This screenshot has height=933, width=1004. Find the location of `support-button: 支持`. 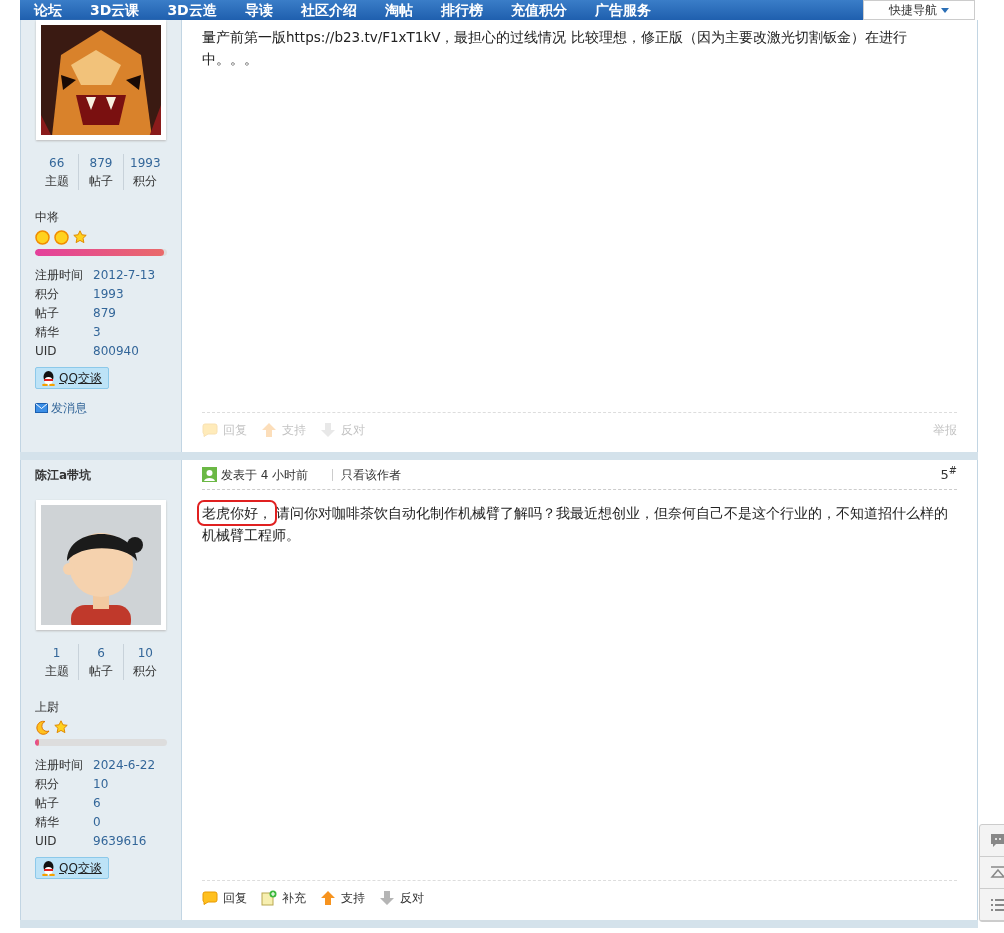

support-button: 支持 is located at coordinates (342, 897).